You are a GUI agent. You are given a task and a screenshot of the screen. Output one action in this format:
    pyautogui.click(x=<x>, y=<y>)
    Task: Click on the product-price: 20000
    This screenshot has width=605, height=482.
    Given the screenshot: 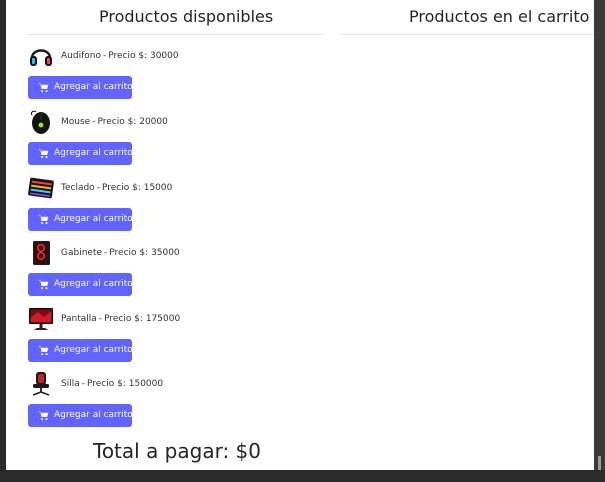 What is the action you would take?
    pyautogui.click(x=153, y=122)
    